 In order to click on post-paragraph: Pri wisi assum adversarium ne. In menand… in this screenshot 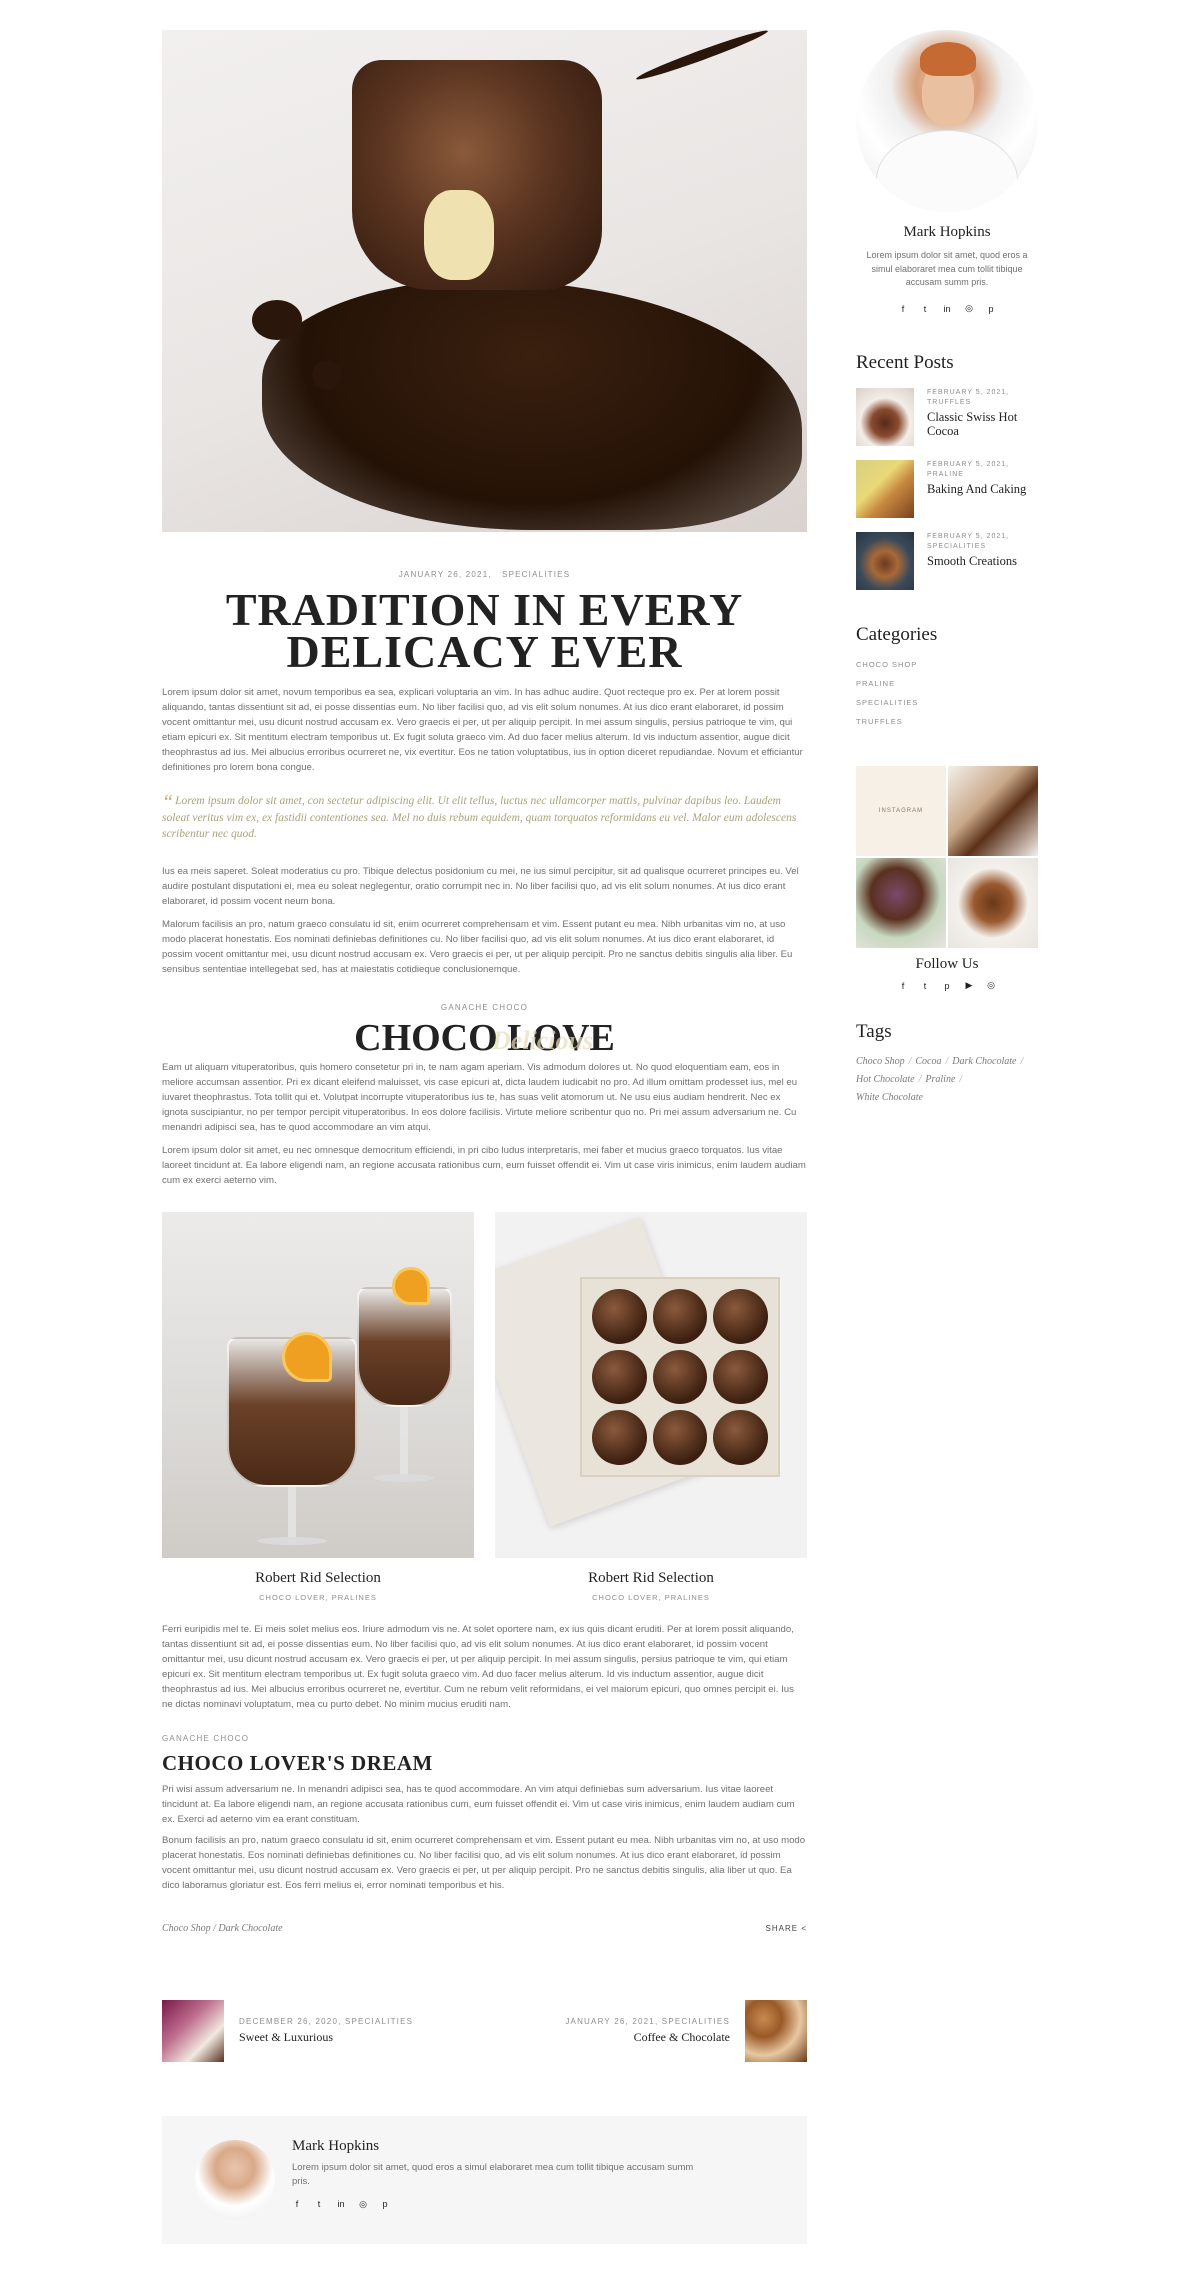, I will do `click(478, 1804)`.